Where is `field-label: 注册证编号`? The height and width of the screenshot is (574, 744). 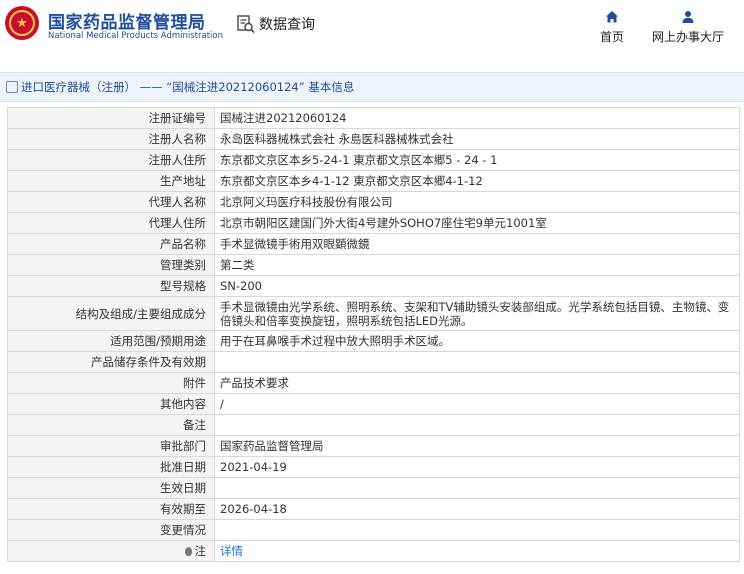 field-label: 注册证编号 is located at coordinates (111, 118).